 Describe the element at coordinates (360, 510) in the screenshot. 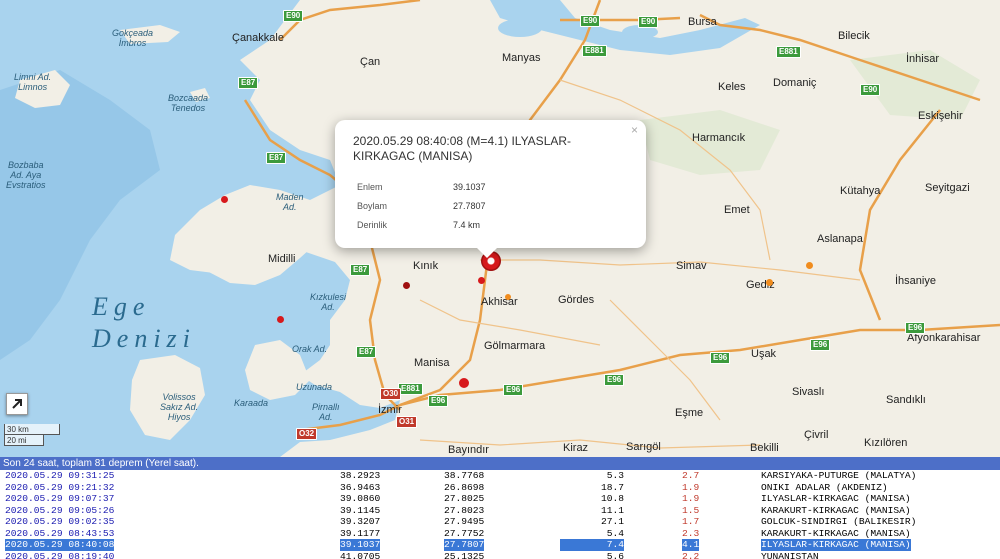

I see `quake-lat: 39.1145` at that location.